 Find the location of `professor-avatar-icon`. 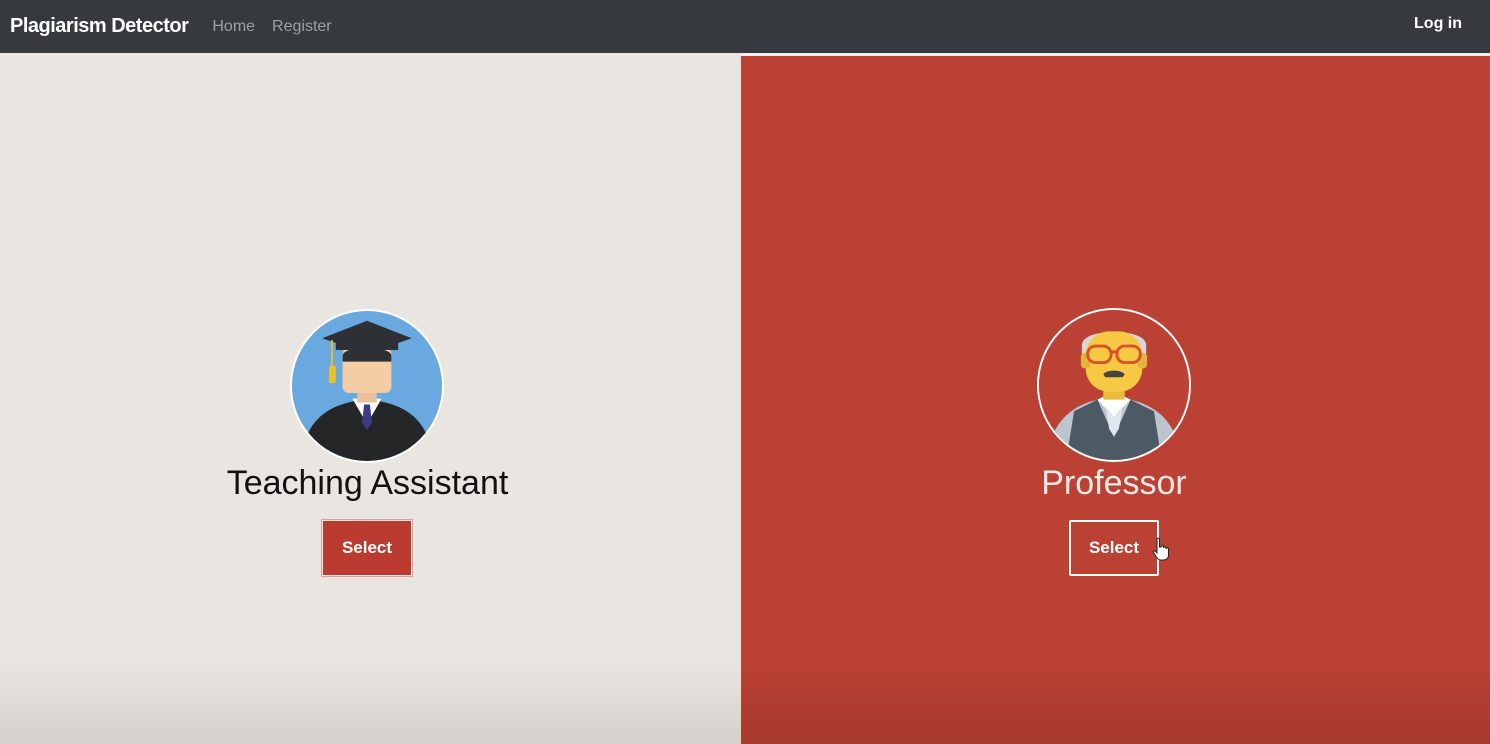

professor-avatar-icon is located at coordinates (1114, 385).